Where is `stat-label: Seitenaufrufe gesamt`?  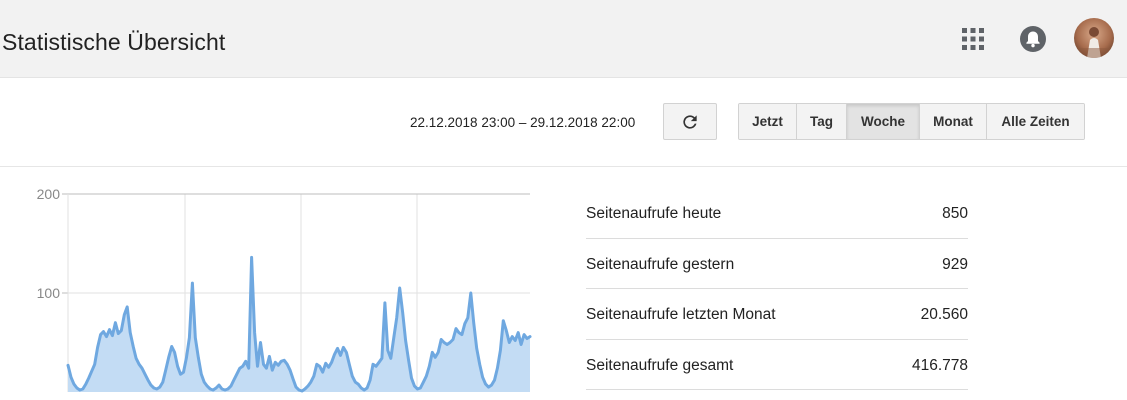 stat-label: Seitenaufrufe gesamt is located at coordinates (660, 365).